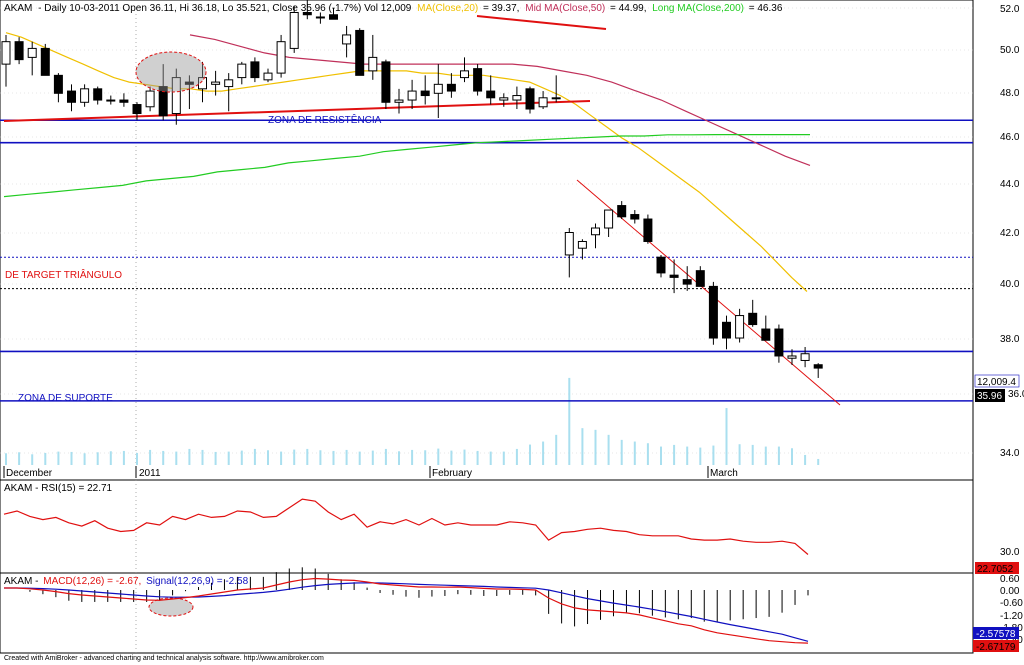 The height and width of the screenshot is (665, 1024). I want to click on macd-tick: 0.00, so click(1010, 591).